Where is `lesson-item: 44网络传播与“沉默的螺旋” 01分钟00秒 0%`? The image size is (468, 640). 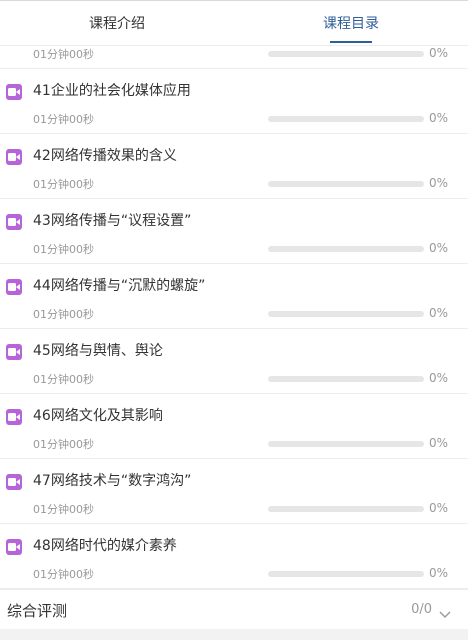 lesson-item: 44网络传播与“沉默的螺旋” 01分钟00秒 0% is located at coordinates (234, 296).